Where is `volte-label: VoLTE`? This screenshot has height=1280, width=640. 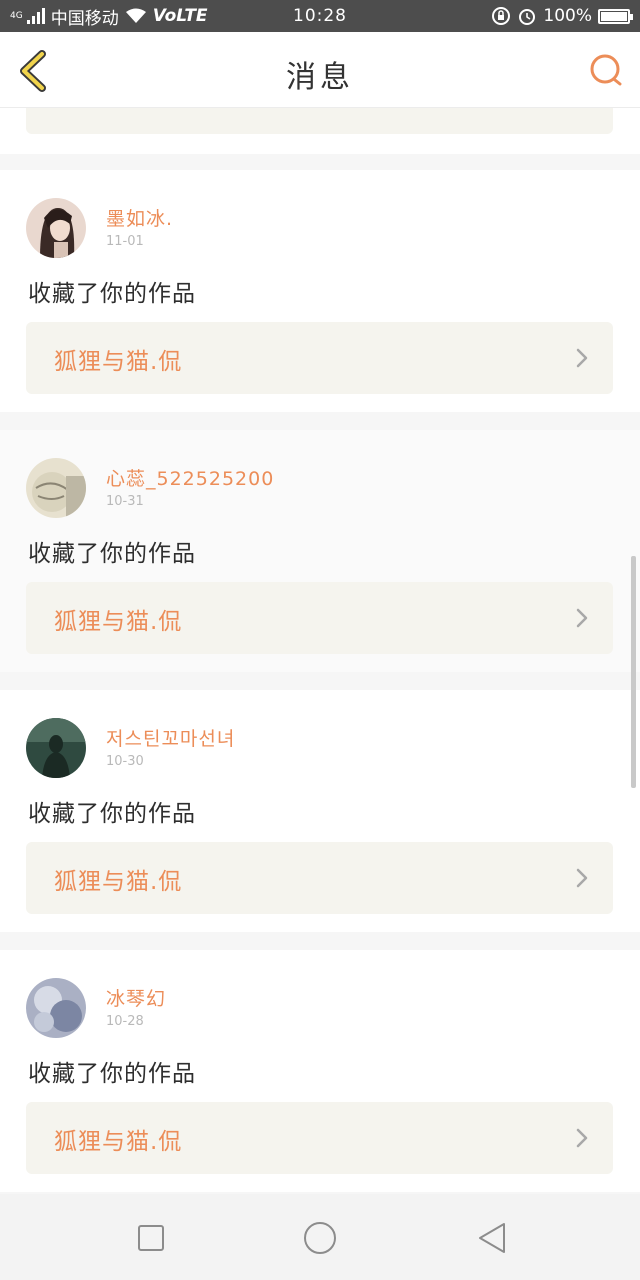
volte-label: VoLTE is located at coordinates (180, 16).